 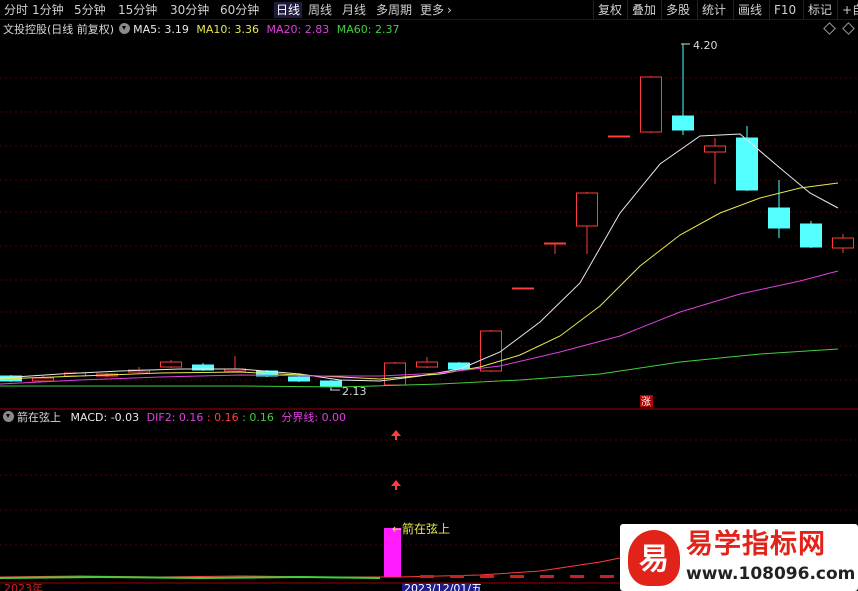 I want to click on value-red: 0.16, so click(x=226, y=417).